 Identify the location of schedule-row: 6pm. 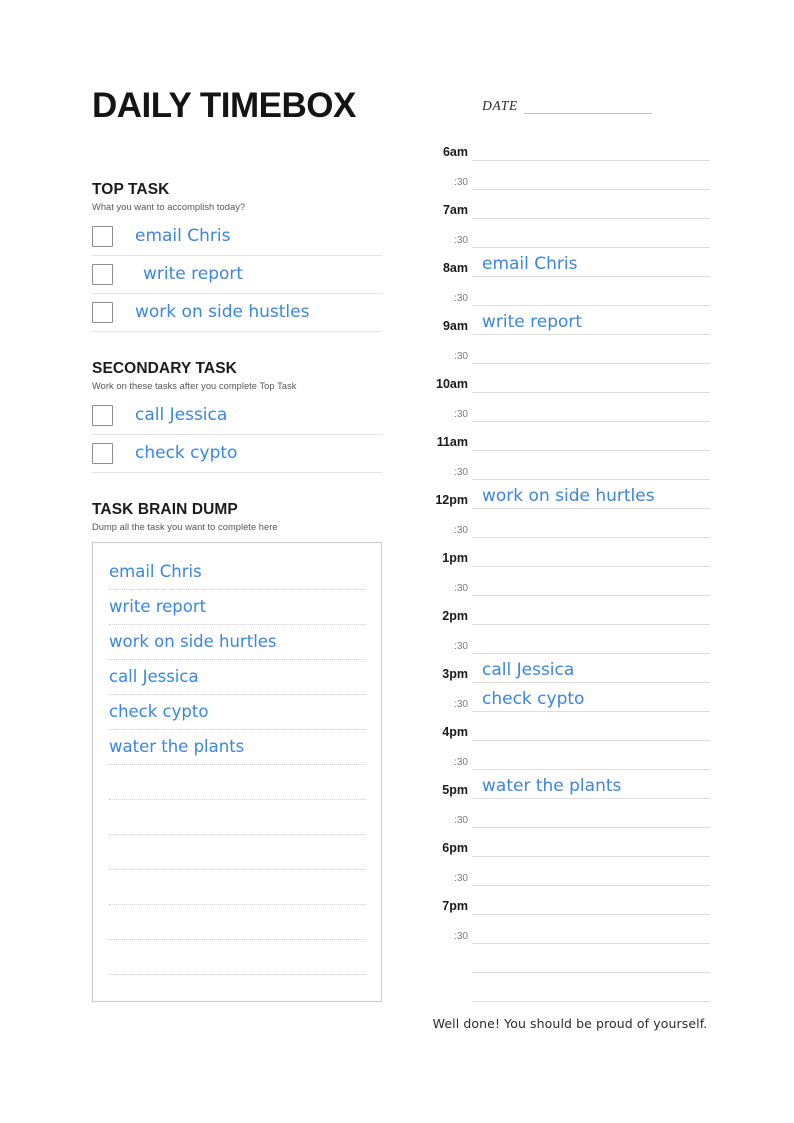
(570, 842).